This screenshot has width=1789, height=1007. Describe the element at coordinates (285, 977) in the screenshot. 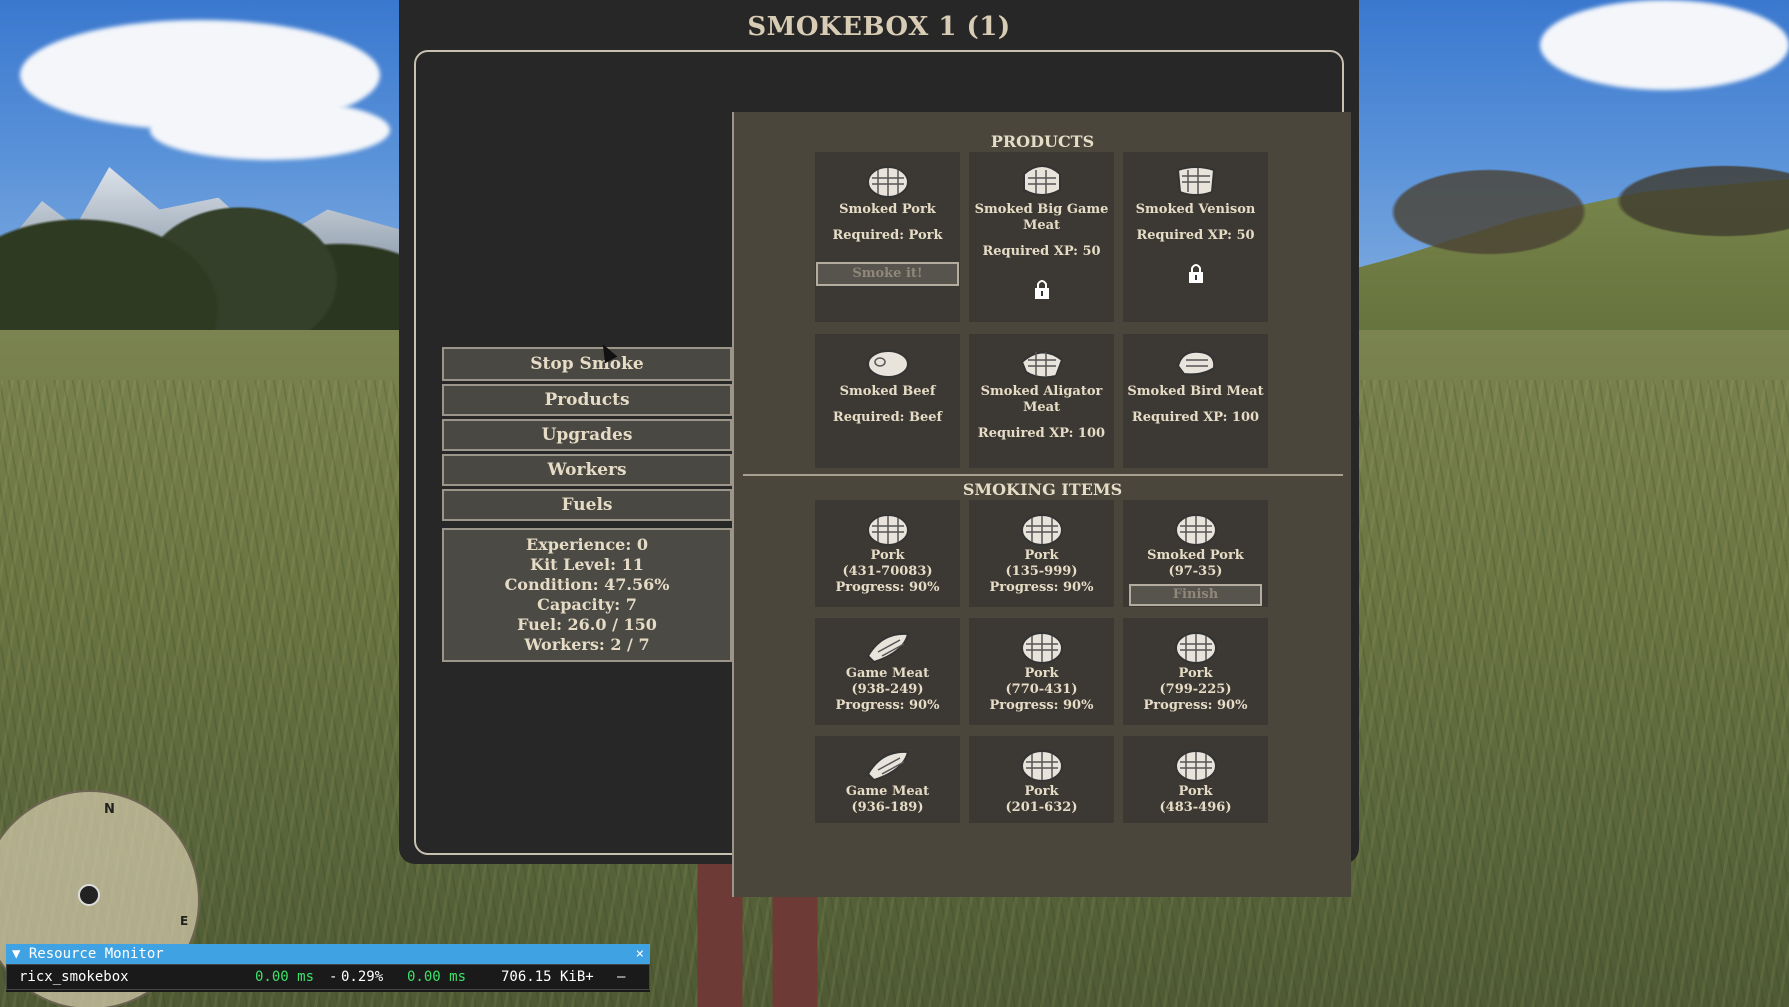

I see `cpu-ms: 0.00 ms` at that location.